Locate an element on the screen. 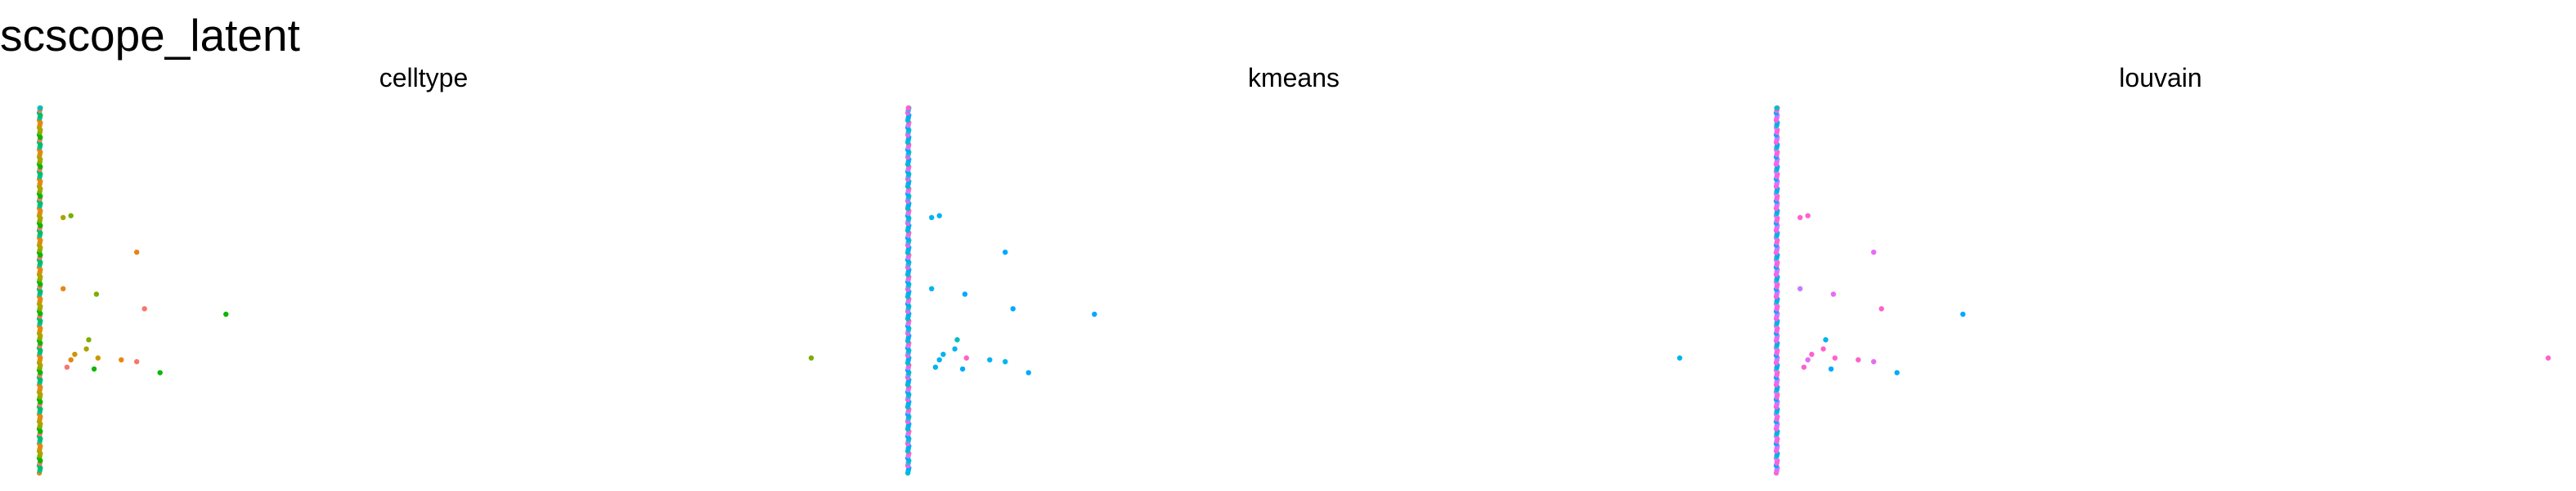 The height and width of the screenshot is (491, 2576). panel-title: kmeans is located at coordinates (1294, 77).